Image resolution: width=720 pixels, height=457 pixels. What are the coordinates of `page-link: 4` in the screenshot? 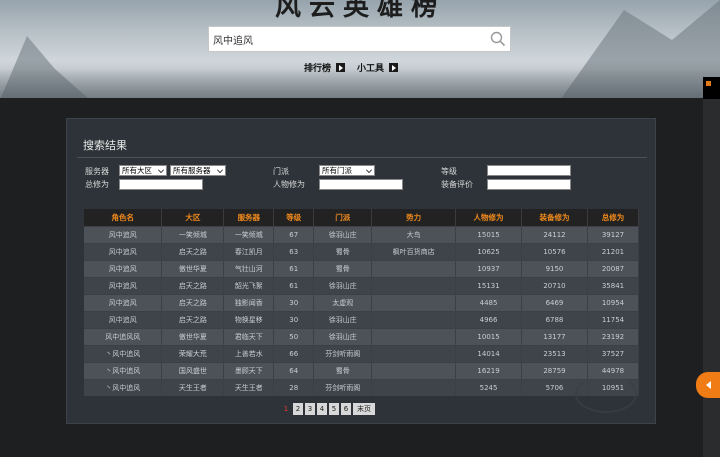 It's located at (322, 409).